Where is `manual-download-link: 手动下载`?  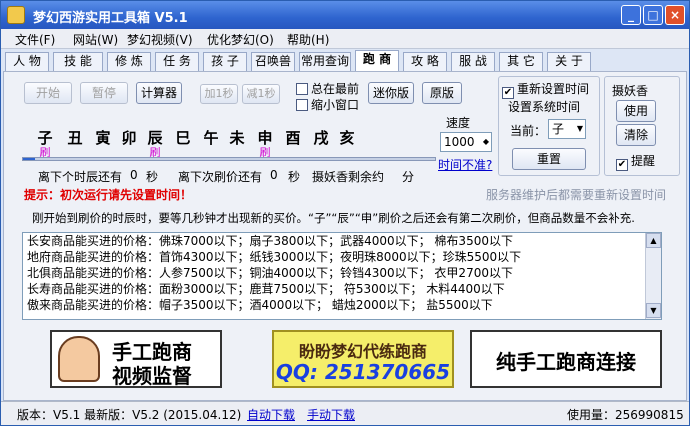 manual-download-link: 手动下载 is located at coordinates (331, 414).